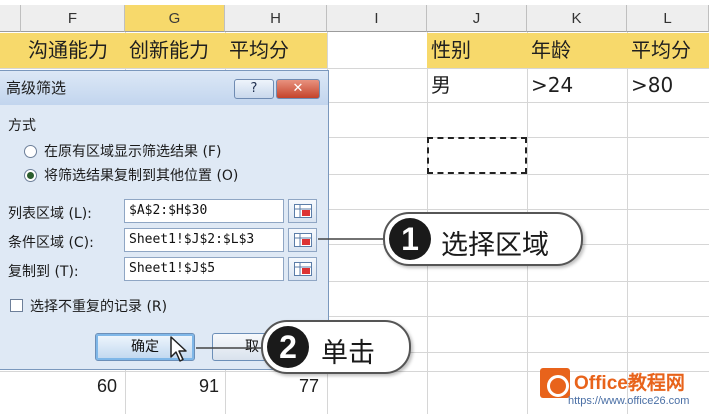 The width and height of the screenshot is (709, 414). I want to click on callout-number-2: 2, so click(288, 347).